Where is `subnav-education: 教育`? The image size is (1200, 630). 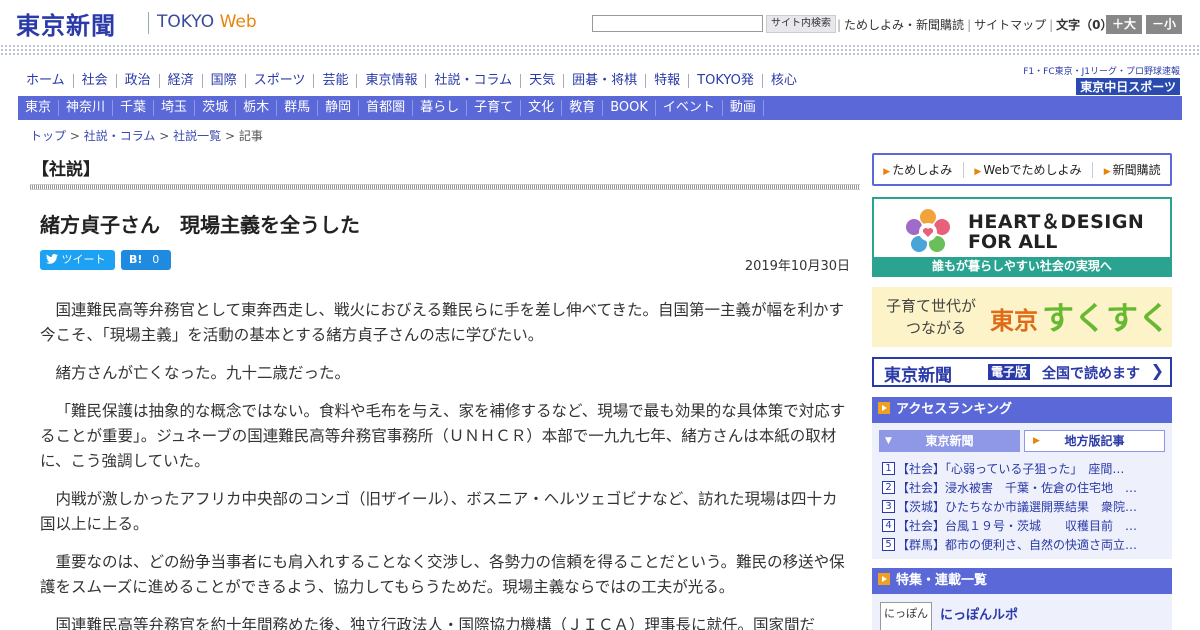 subnav-education: 教育 is located at coordinates (583, 108).